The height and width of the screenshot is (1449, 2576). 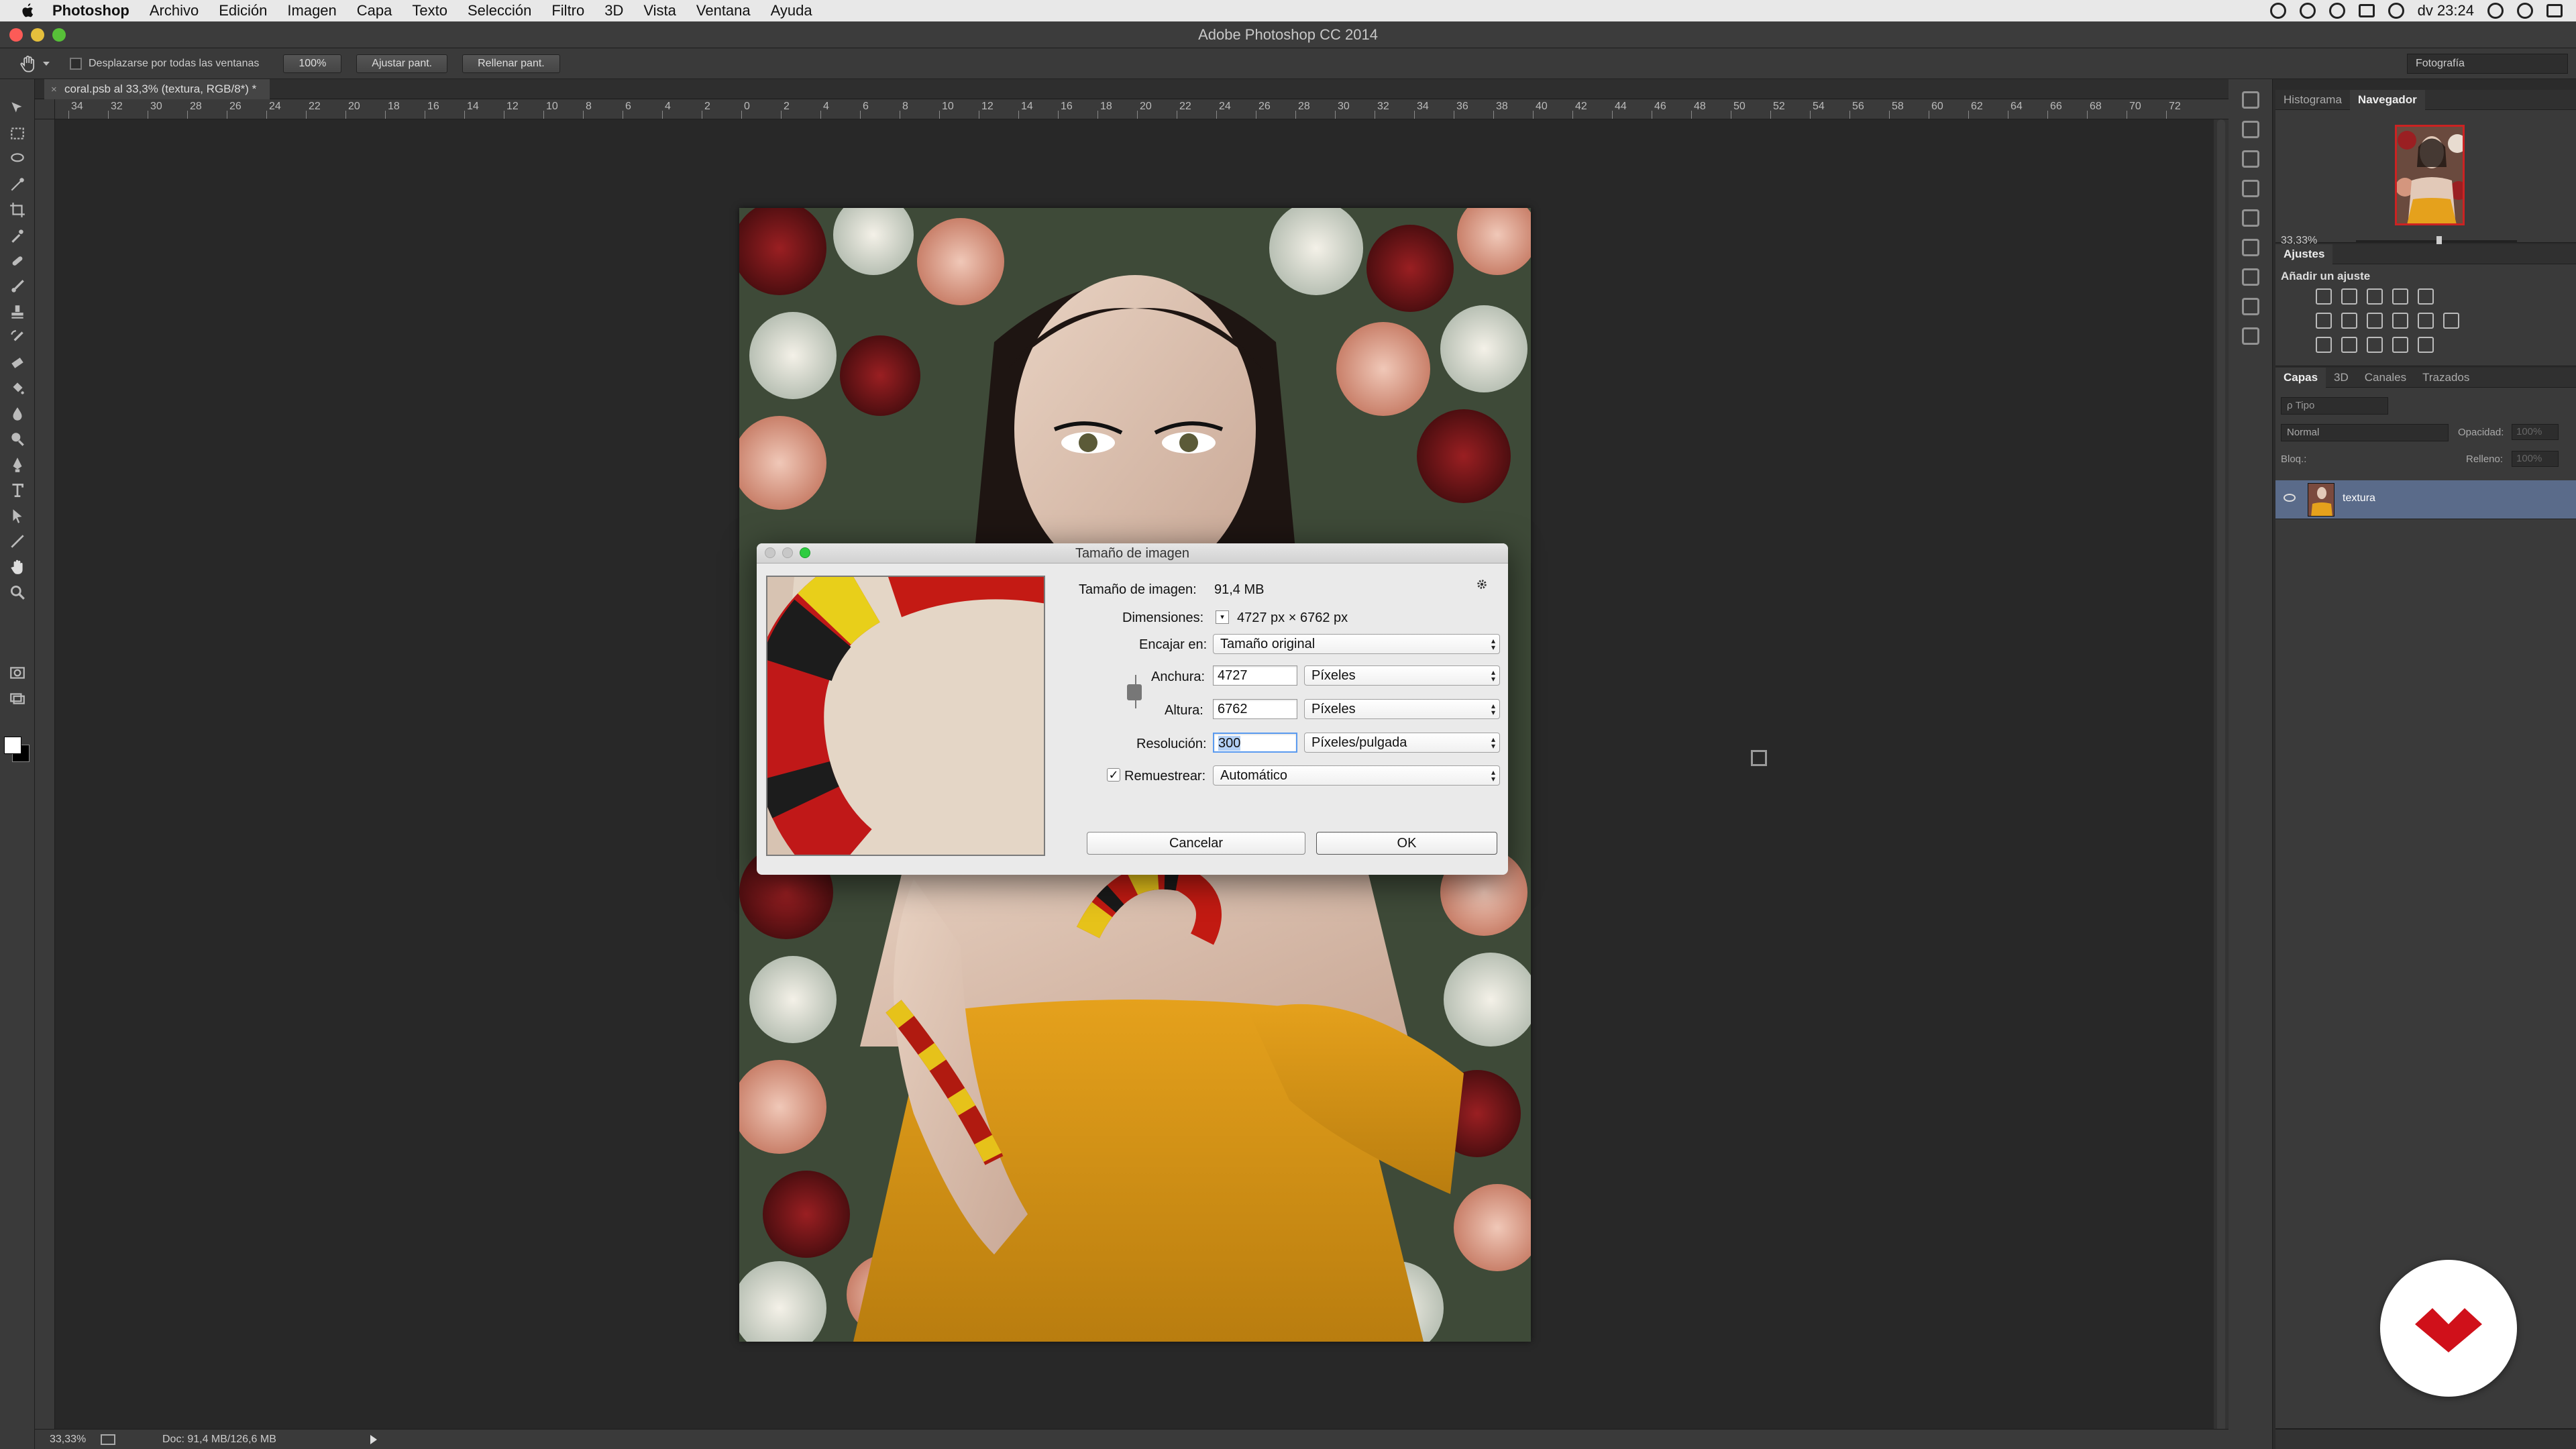 I want to click on lasso-tool, so click(x=17, y=159).